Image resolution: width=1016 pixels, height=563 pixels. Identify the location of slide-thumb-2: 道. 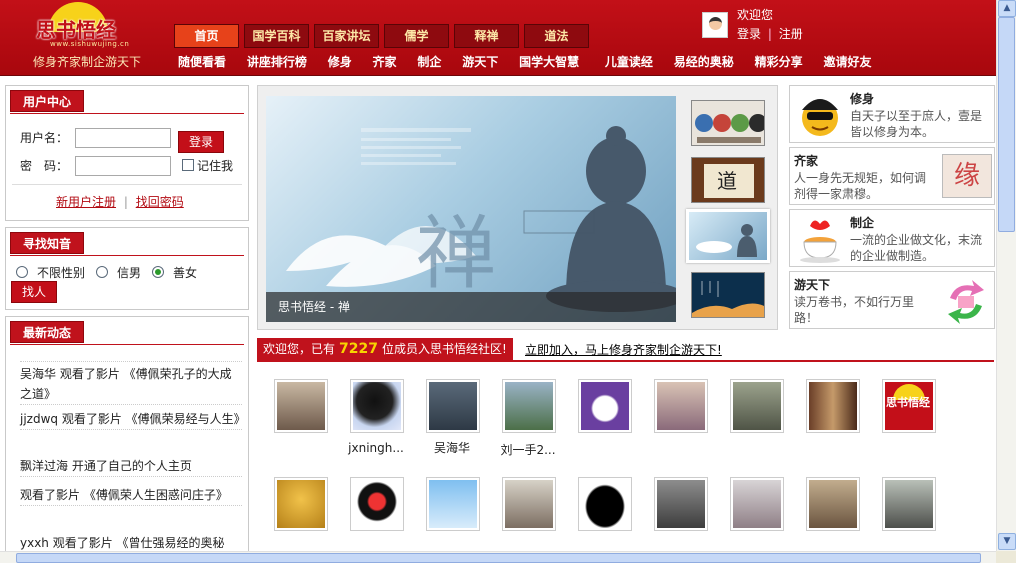
(728, 180).